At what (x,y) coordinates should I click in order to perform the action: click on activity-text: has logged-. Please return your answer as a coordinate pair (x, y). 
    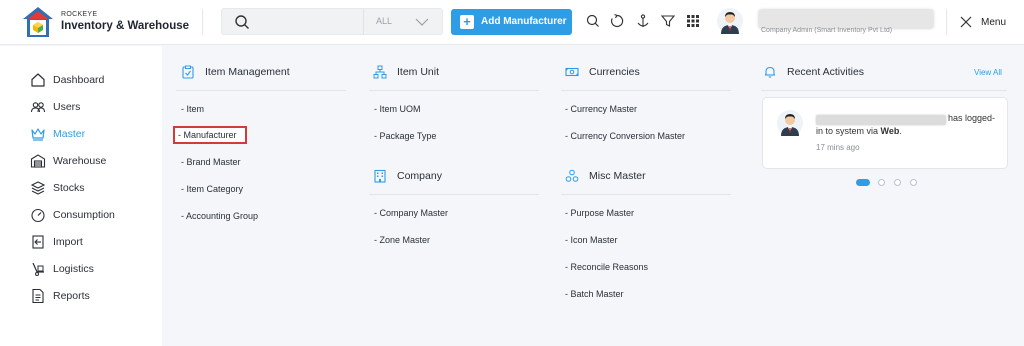
    Looking at the image, I should click on (972, 118).